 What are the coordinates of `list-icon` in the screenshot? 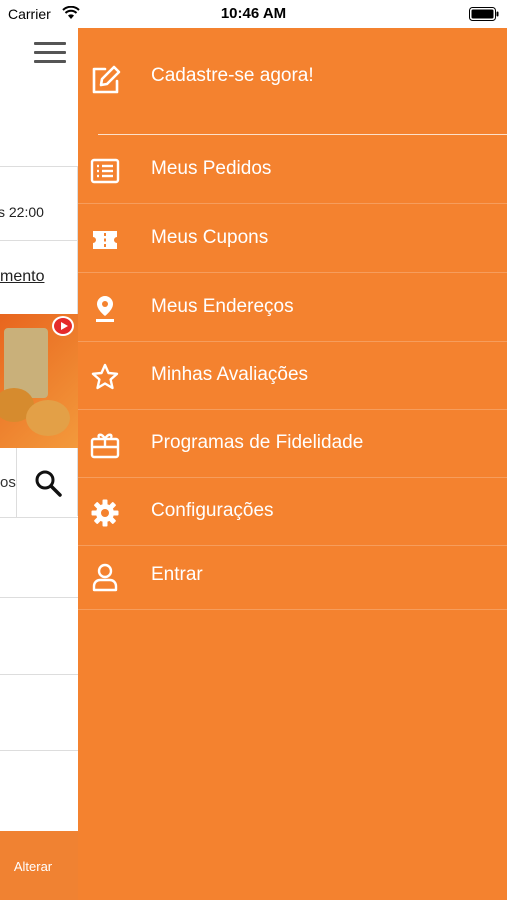 It's located at (105, 171).